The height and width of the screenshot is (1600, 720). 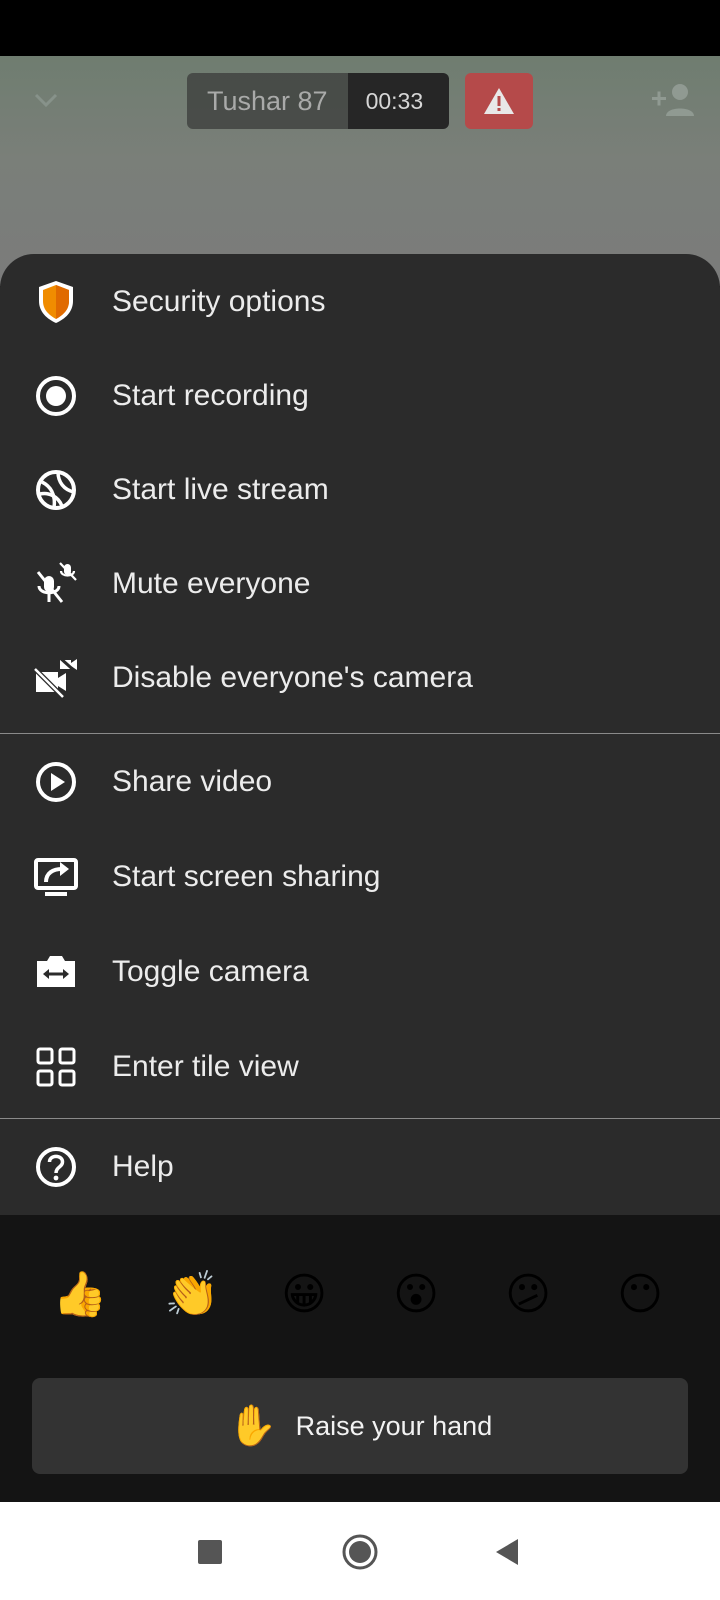 What do you see at coordinates (80, 1295) in the screenshot?
I see `reaction-thumbs-up: 👍` at bounding box center [80, 1295].